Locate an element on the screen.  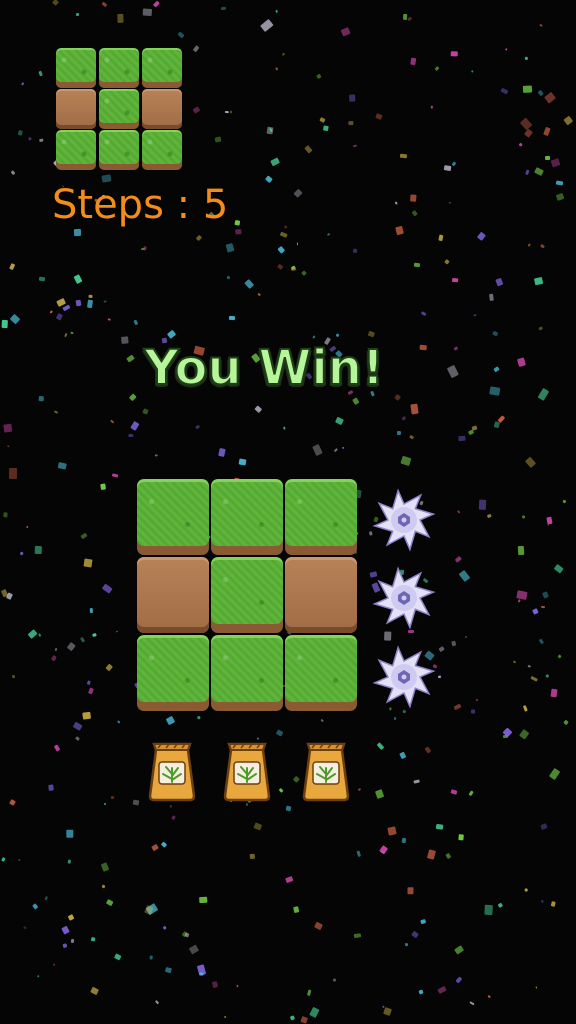
target-grass-tile is located at coordinates (119, 109).